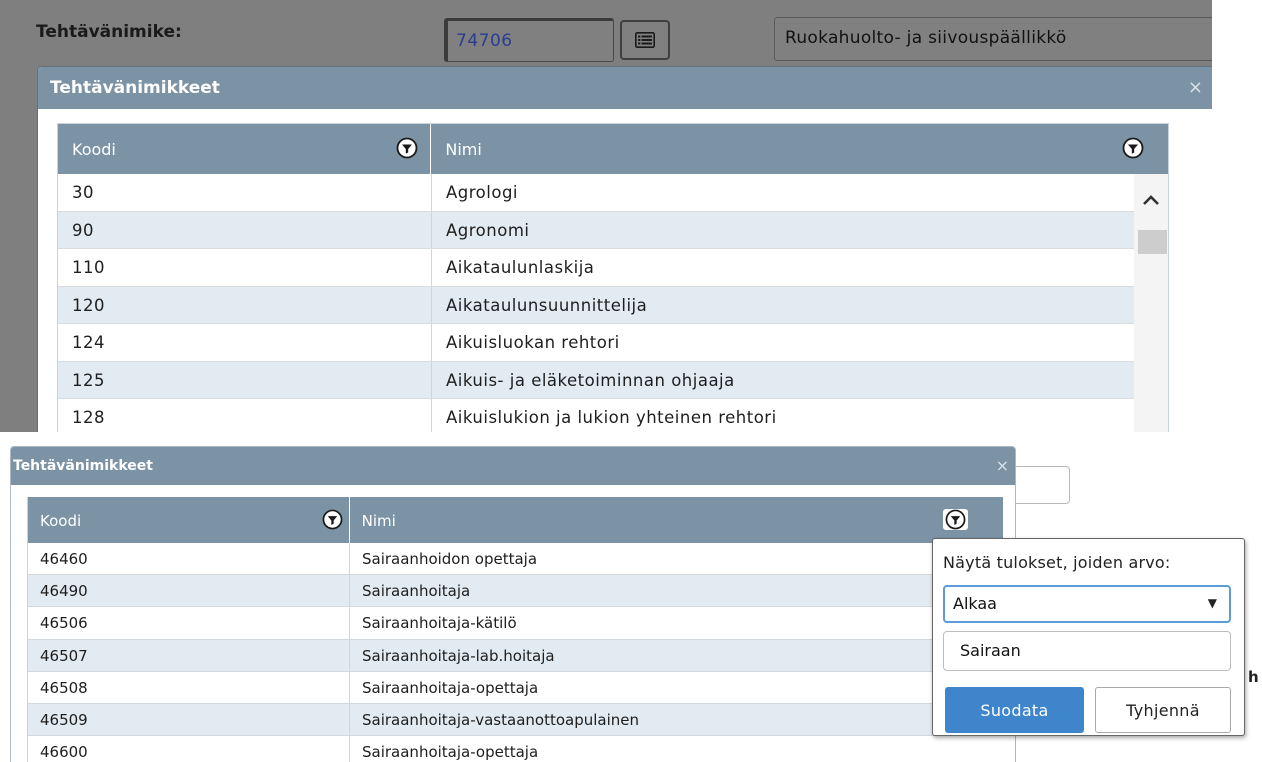  I want to click on table-row: 46507 Sairaanhoitaja-lab.hoitaja, so click(515, 655).